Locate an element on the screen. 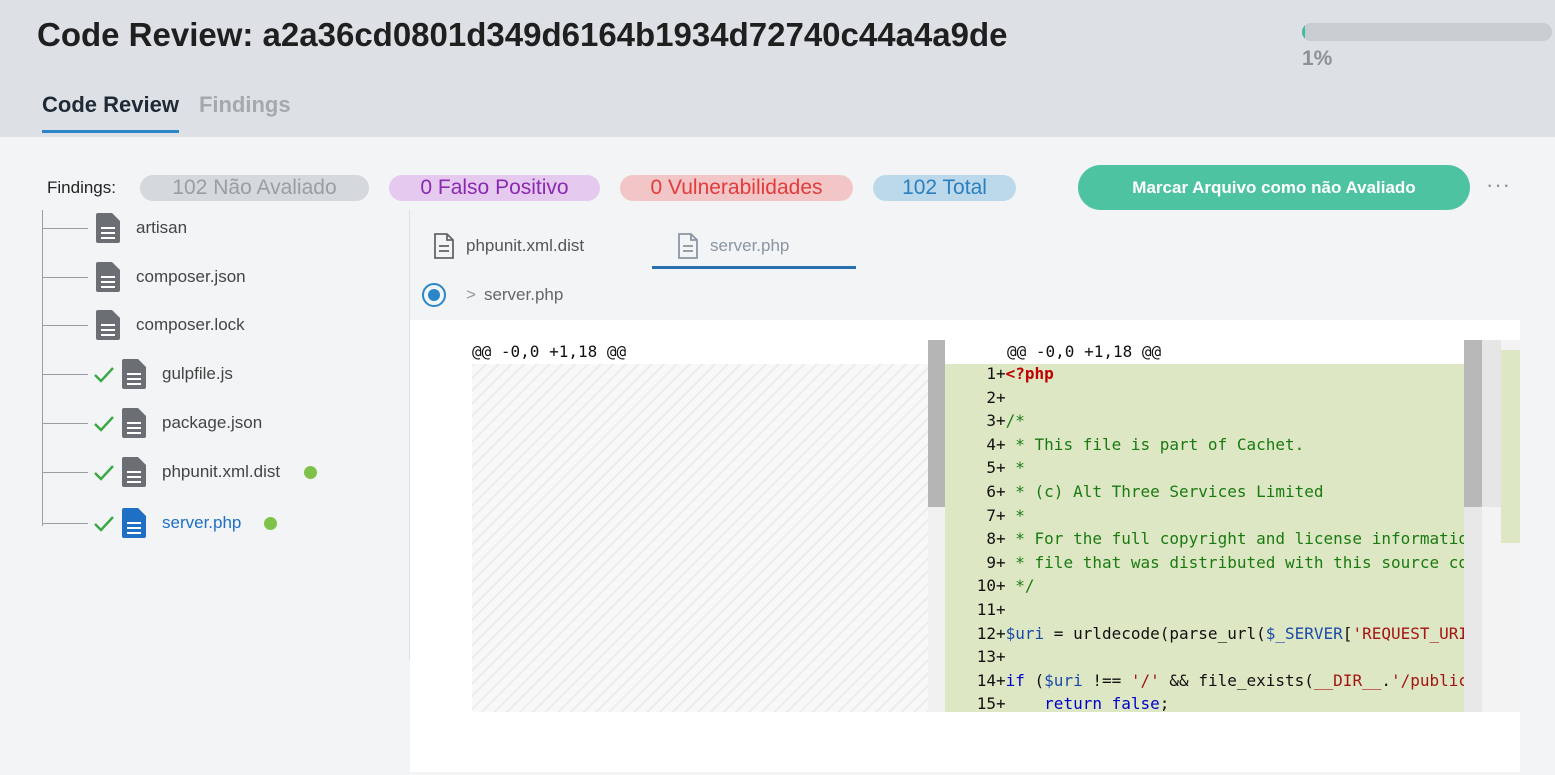  editor-tab-label: phpunit.xml.dist is located at coordinates (525, 245).